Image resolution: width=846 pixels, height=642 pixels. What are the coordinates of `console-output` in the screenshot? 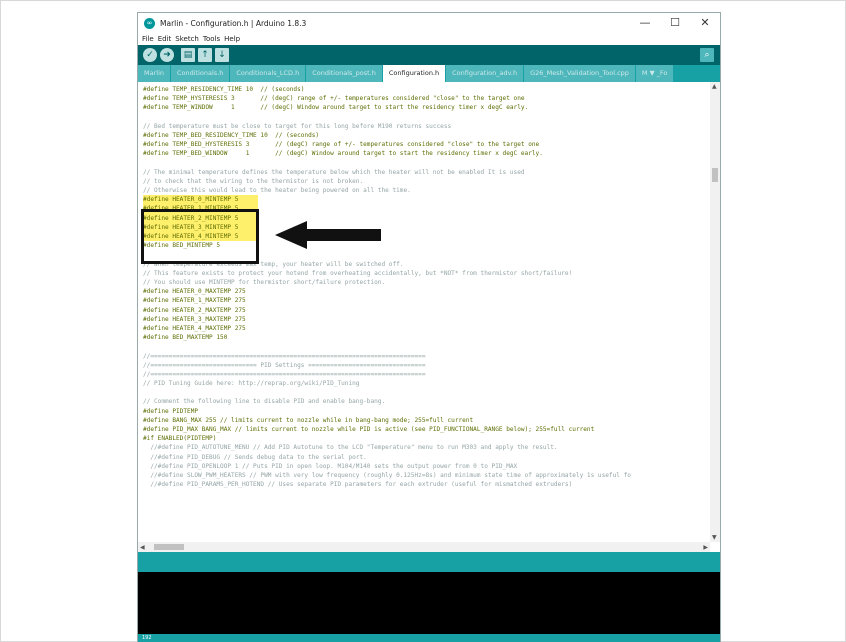 It's located at (429, 603).